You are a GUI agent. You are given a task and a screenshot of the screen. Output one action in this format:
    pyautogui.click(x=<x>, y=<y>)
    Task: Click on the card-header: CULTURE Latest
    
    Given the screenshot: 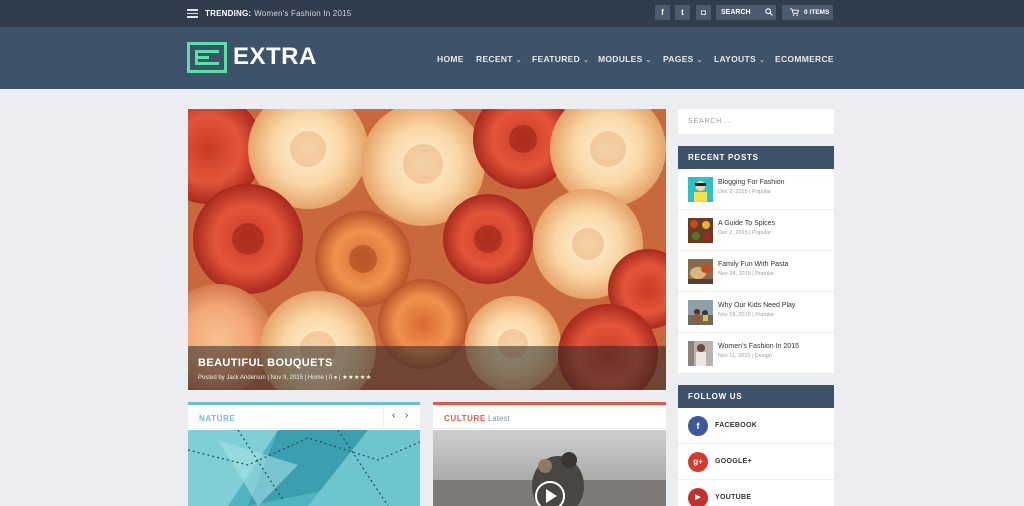 What is the action you would take?
    pyautogui.click(x=549, y=417)
    